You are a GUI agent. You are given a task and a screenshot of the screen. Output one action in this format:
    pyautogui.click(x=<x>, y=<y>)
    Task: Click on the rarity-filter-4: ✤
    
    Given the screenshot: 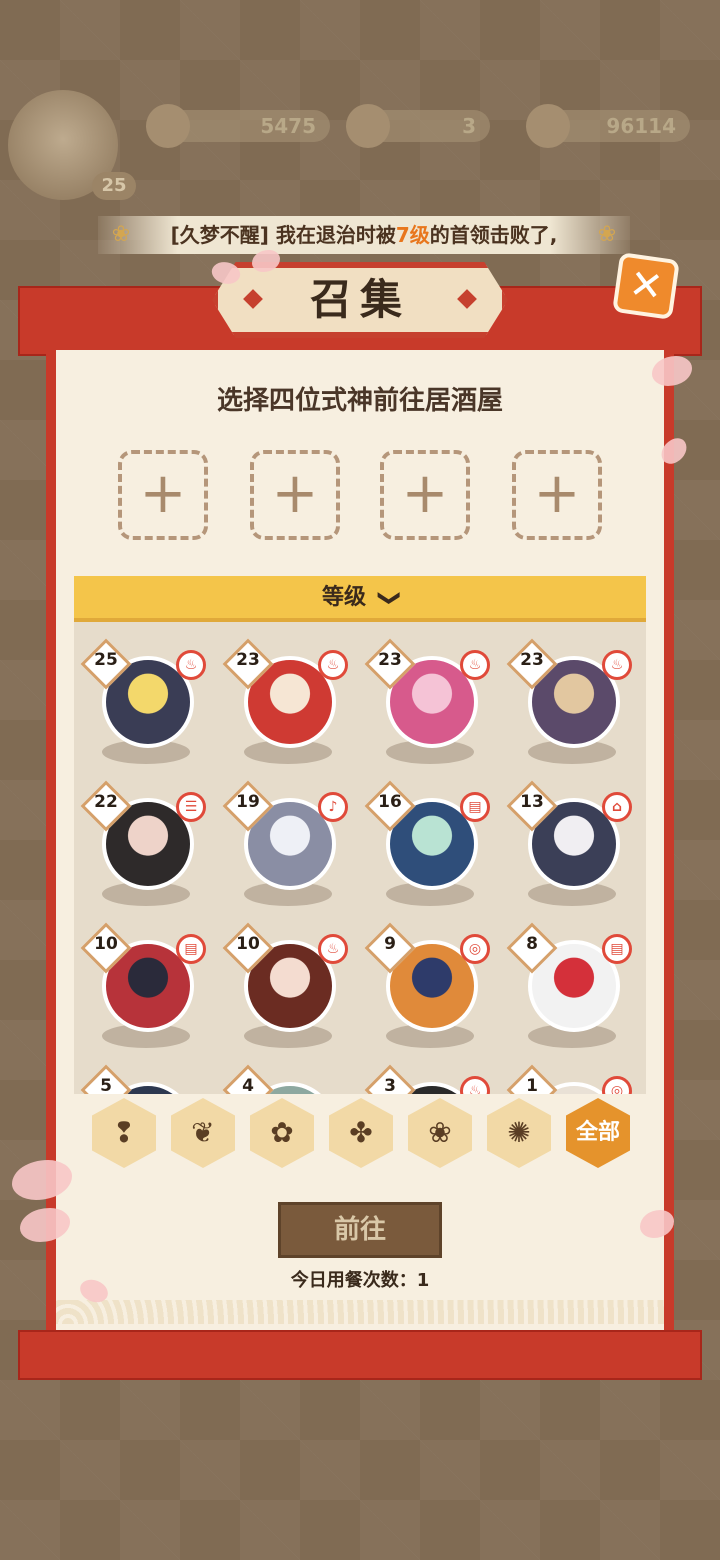 What is the action you would take?
    pyautogui.click(x=361, y=1133)
    